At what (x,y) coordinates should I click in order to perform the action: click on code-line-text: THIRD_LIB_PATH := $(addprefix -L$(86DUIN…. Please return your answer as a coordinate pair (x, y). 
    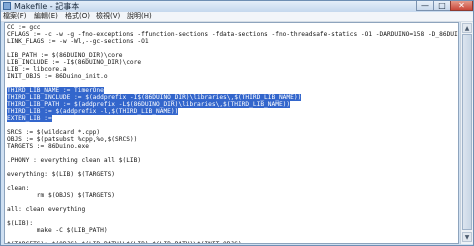
    Looking at the image, I should click on (149, 104).